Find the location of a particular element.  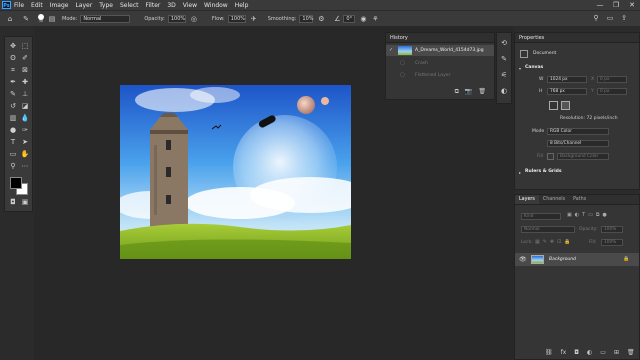

close-button: ✕ is located at coordinates (632, 5).